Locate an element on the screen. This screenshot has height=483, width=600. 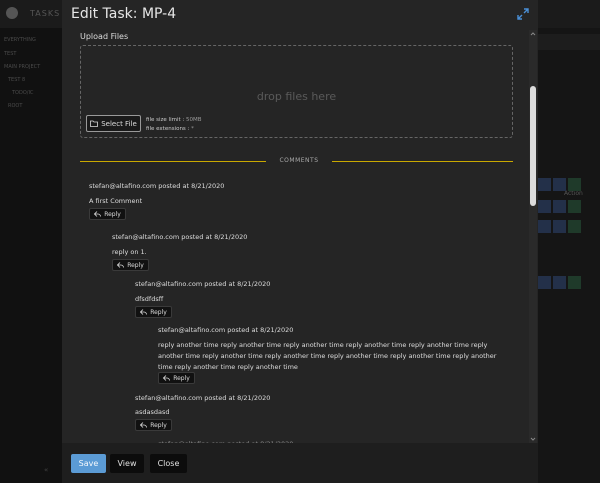
comment-text: dfsdfdsff is located at coordinates (149, 299).